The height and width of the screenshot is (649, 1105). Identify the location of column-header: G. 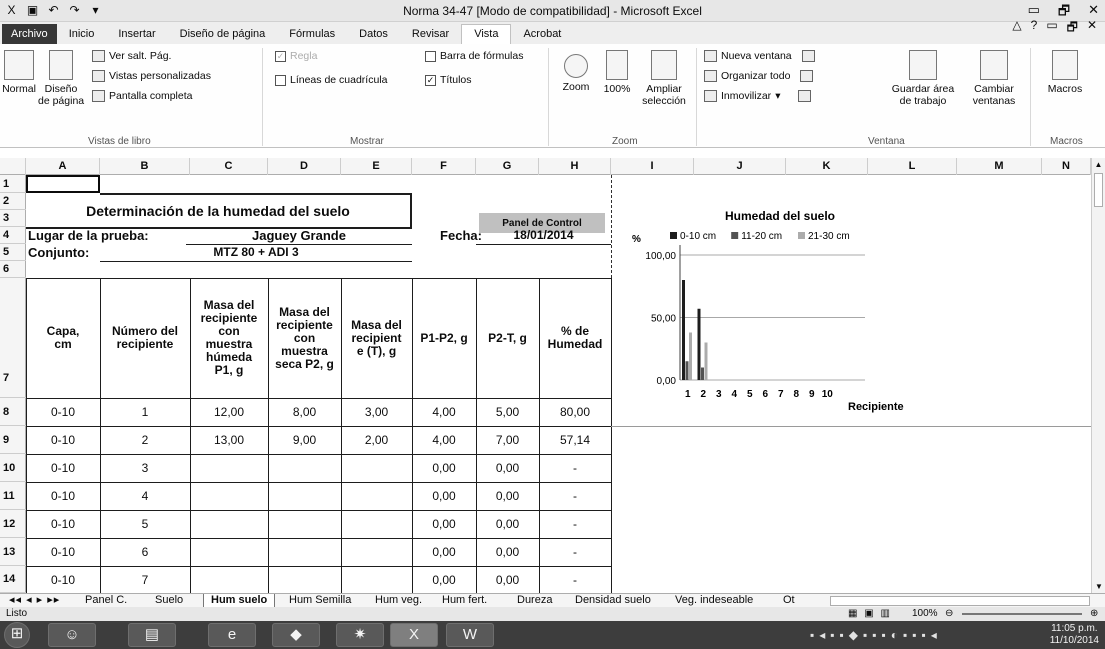
(507, 166).